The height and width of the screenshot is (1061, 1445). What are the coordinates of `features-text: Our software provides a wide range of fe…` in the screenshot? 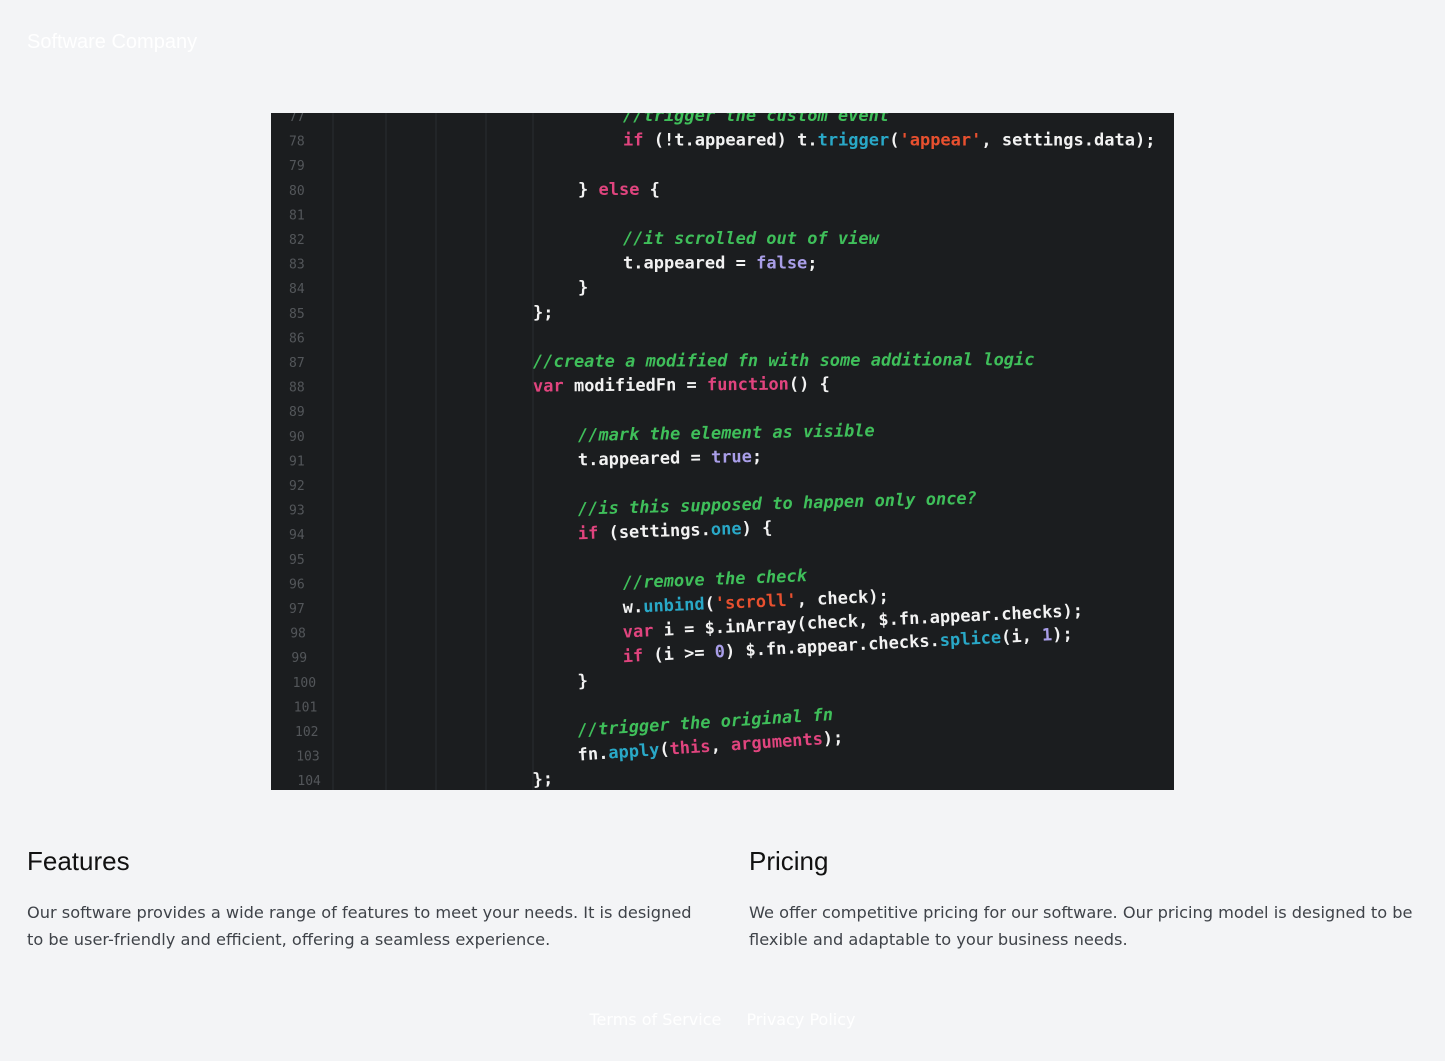 It's located at (359, 926).